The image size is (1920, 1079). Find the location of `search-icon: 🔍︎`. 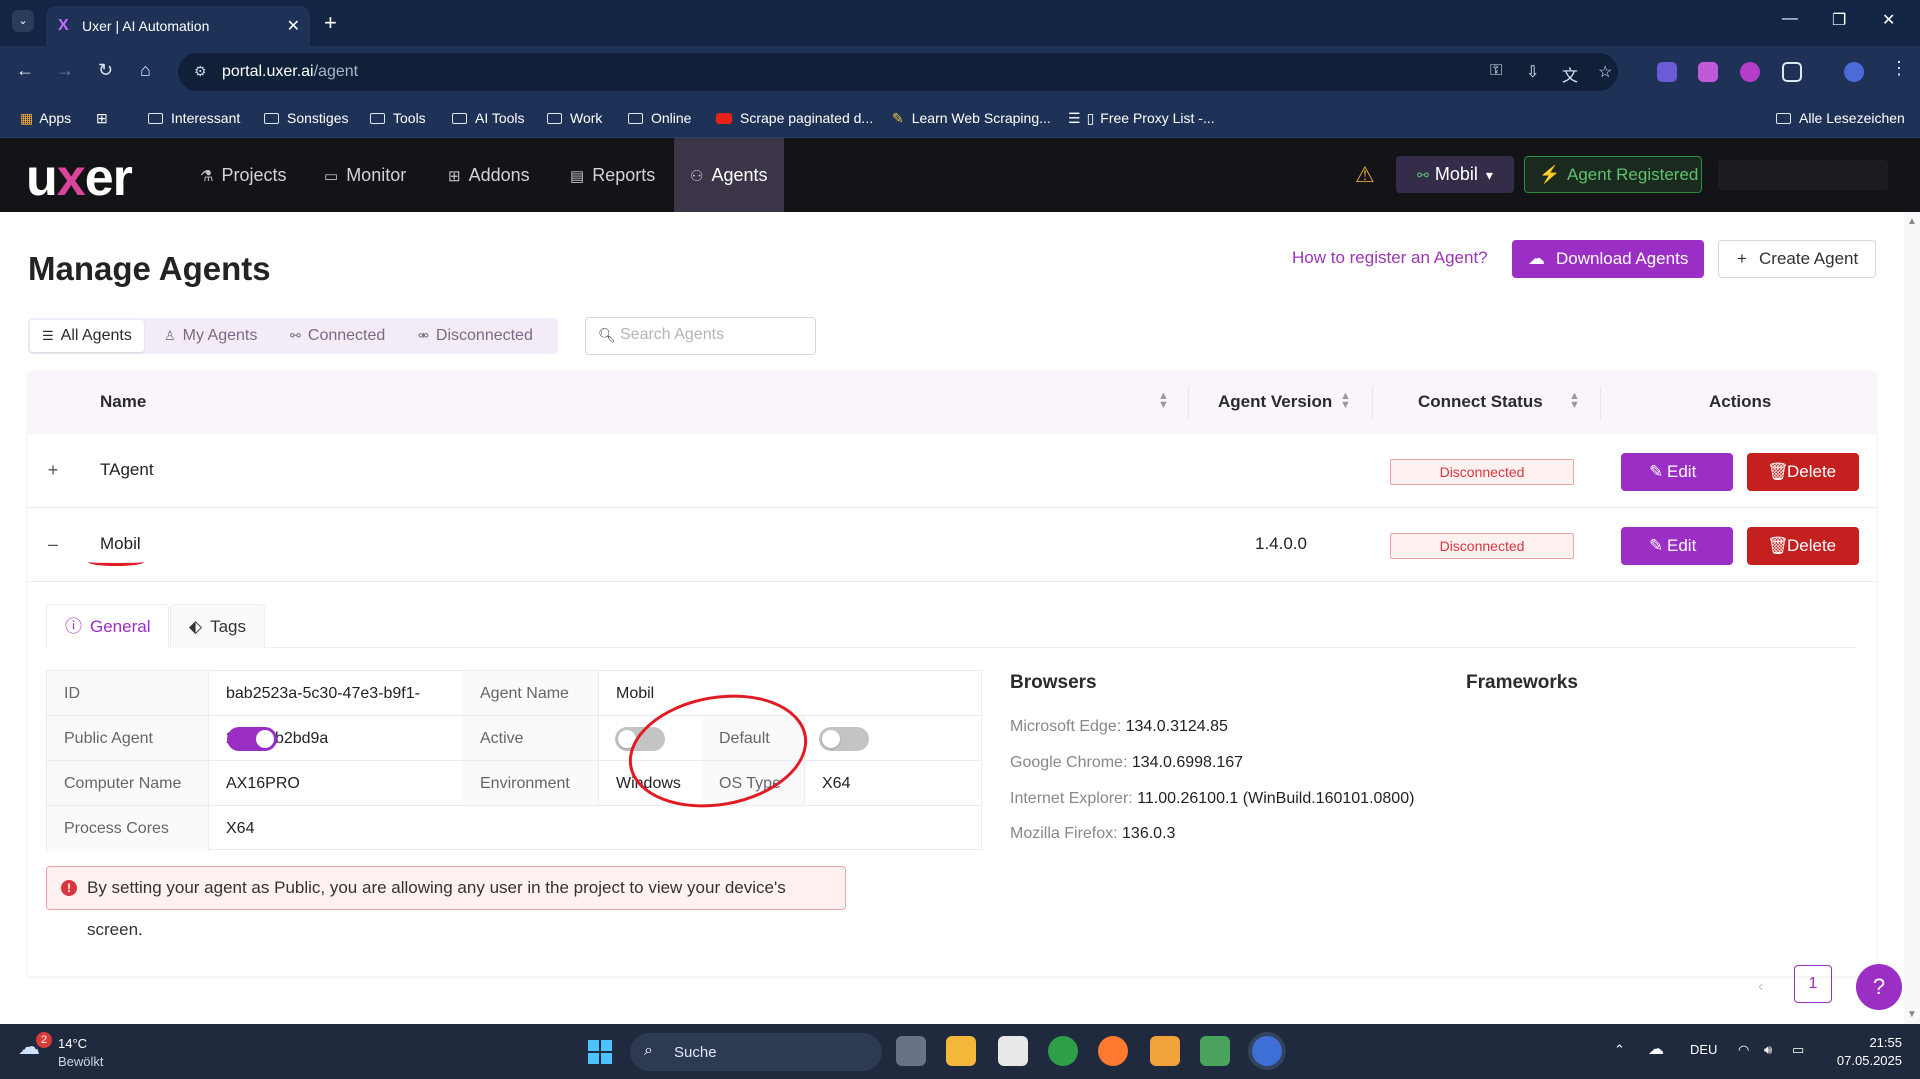

search-icon: 🔍︎ is located at coordinates (607, 335).